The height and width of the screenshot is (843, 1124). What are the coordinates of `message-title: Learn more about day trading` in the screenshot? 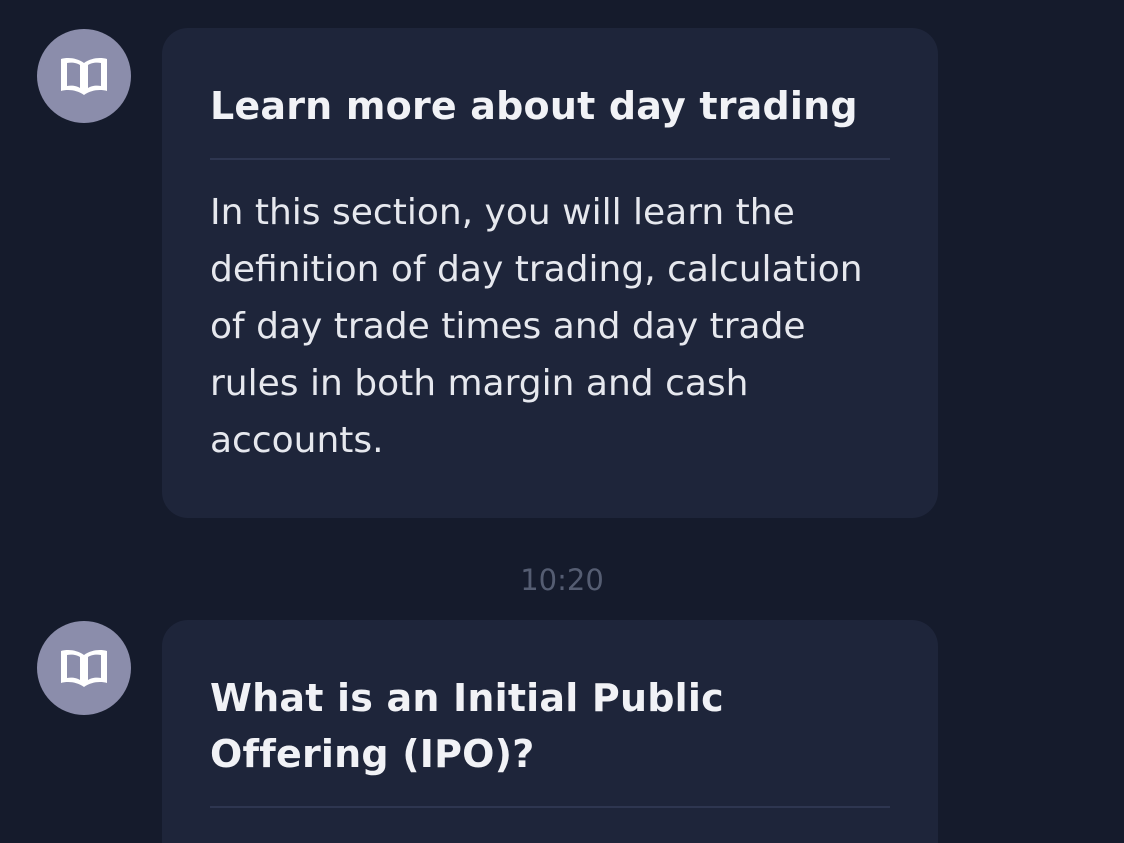 It's located at (534, 106).